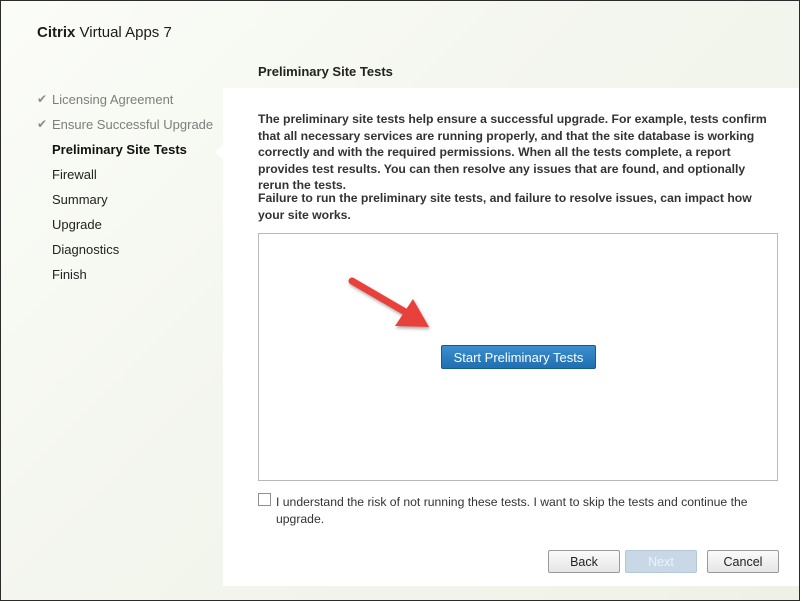  I want to click on step-label: Diagnostics, so click(86, 249).